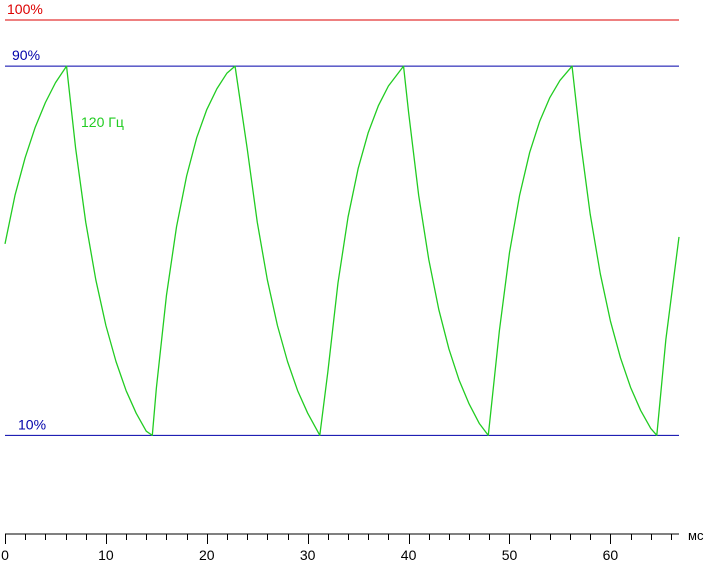  What do you see at coordinates (611, 554) in the screenshot?
I see `x-tick-label: 60` at bounding box center [611, 554].